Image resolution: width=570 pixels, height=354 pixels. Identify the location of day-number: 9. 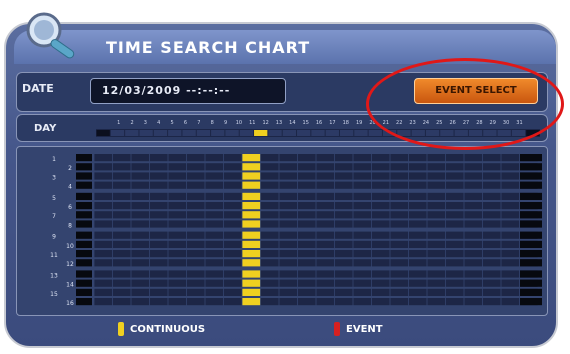
(225, 123).